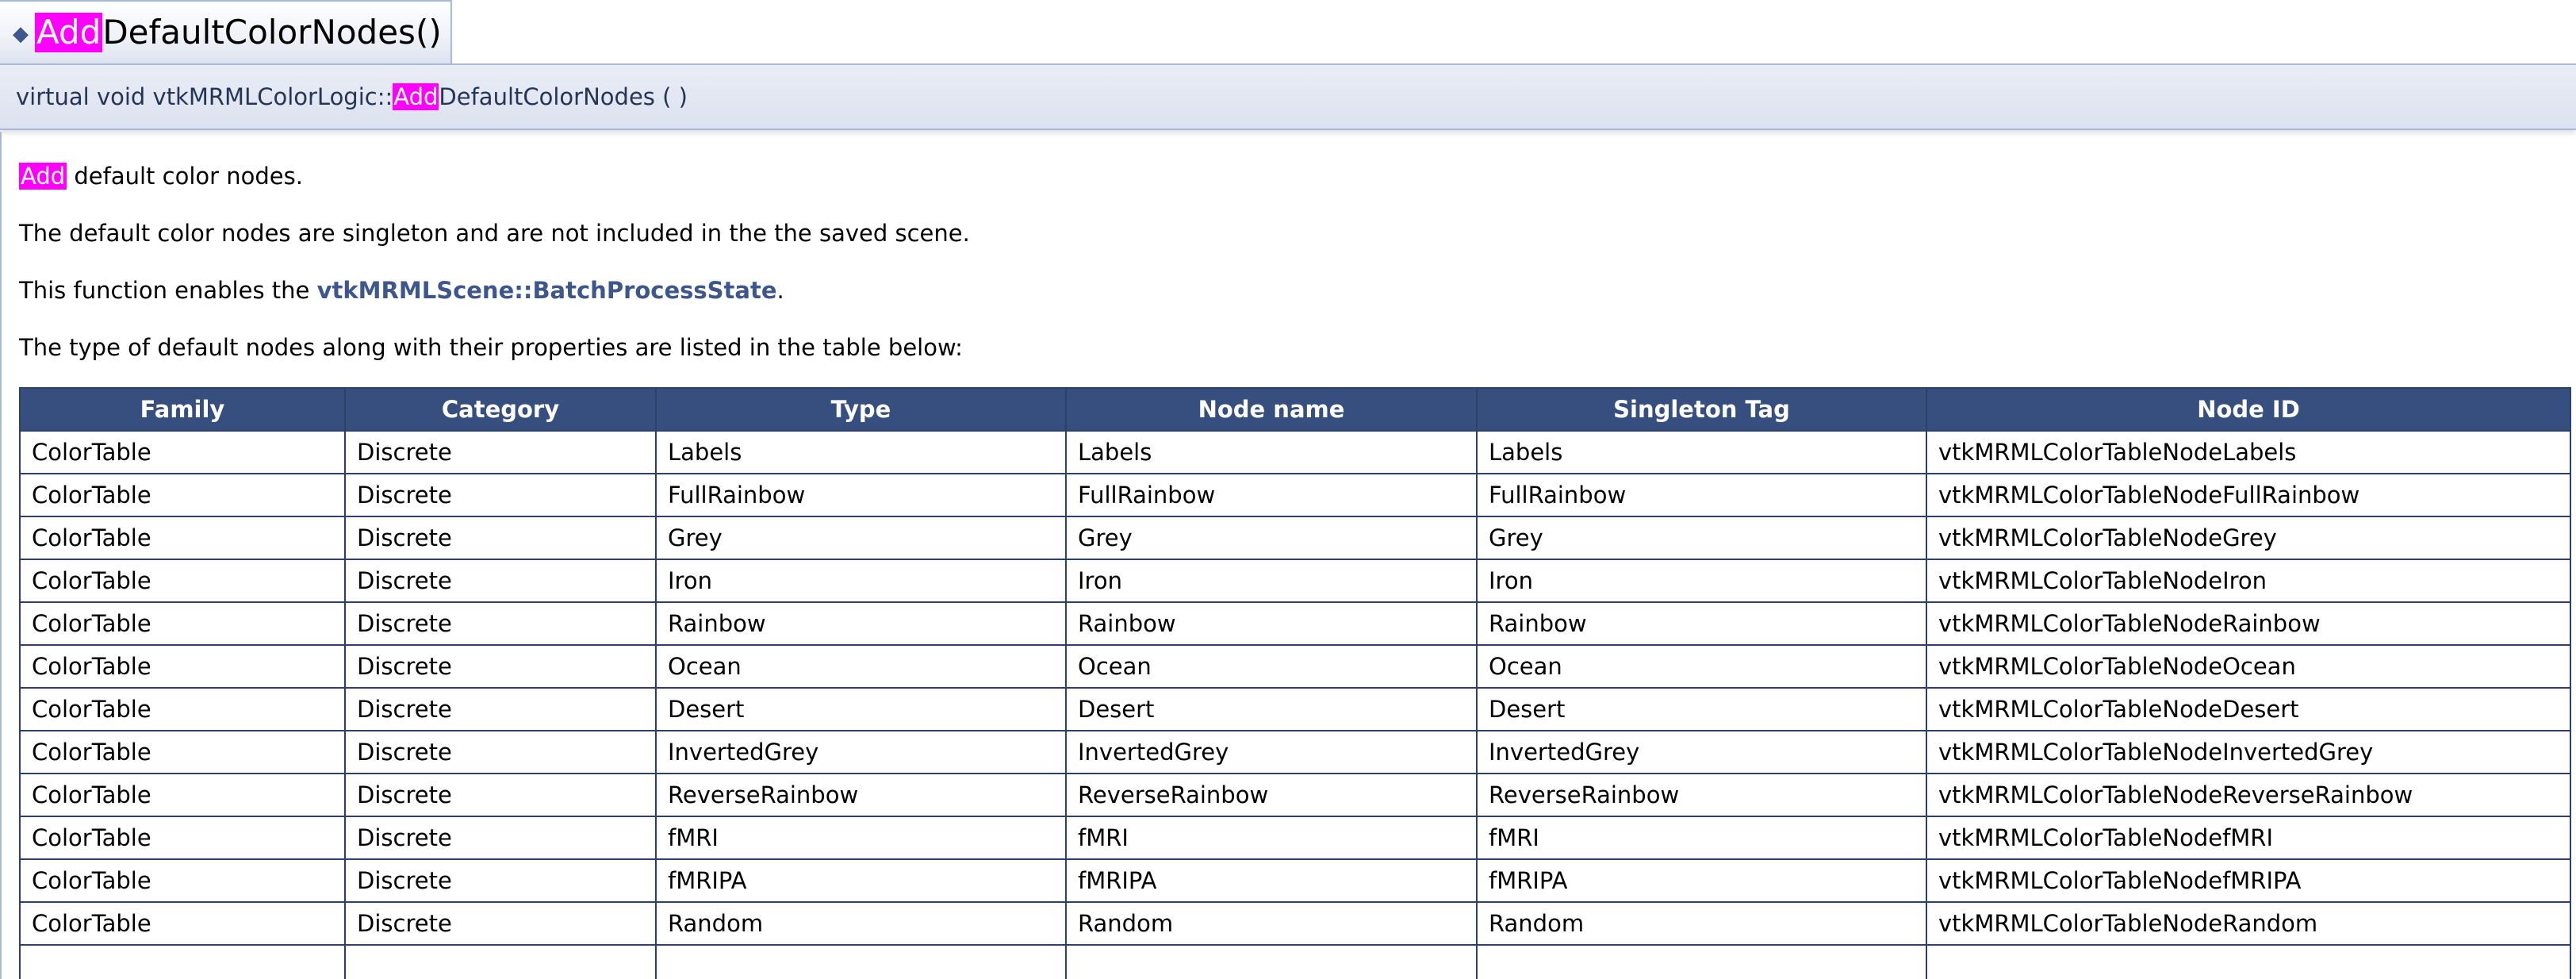 Image resolution: width=2576 pixels, height=979 pixels. Describe the element at coordinates (1271, 752) in the screenshot. I see `cell-node-name: InvertedGrey` at that location.